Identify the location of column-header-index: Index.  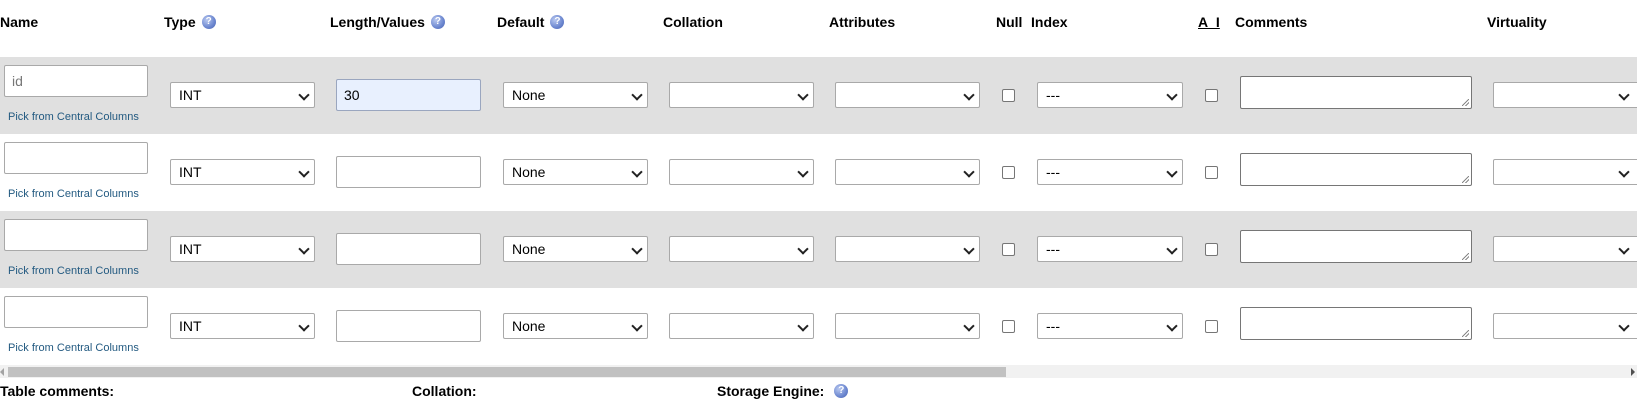
(1049, 22).